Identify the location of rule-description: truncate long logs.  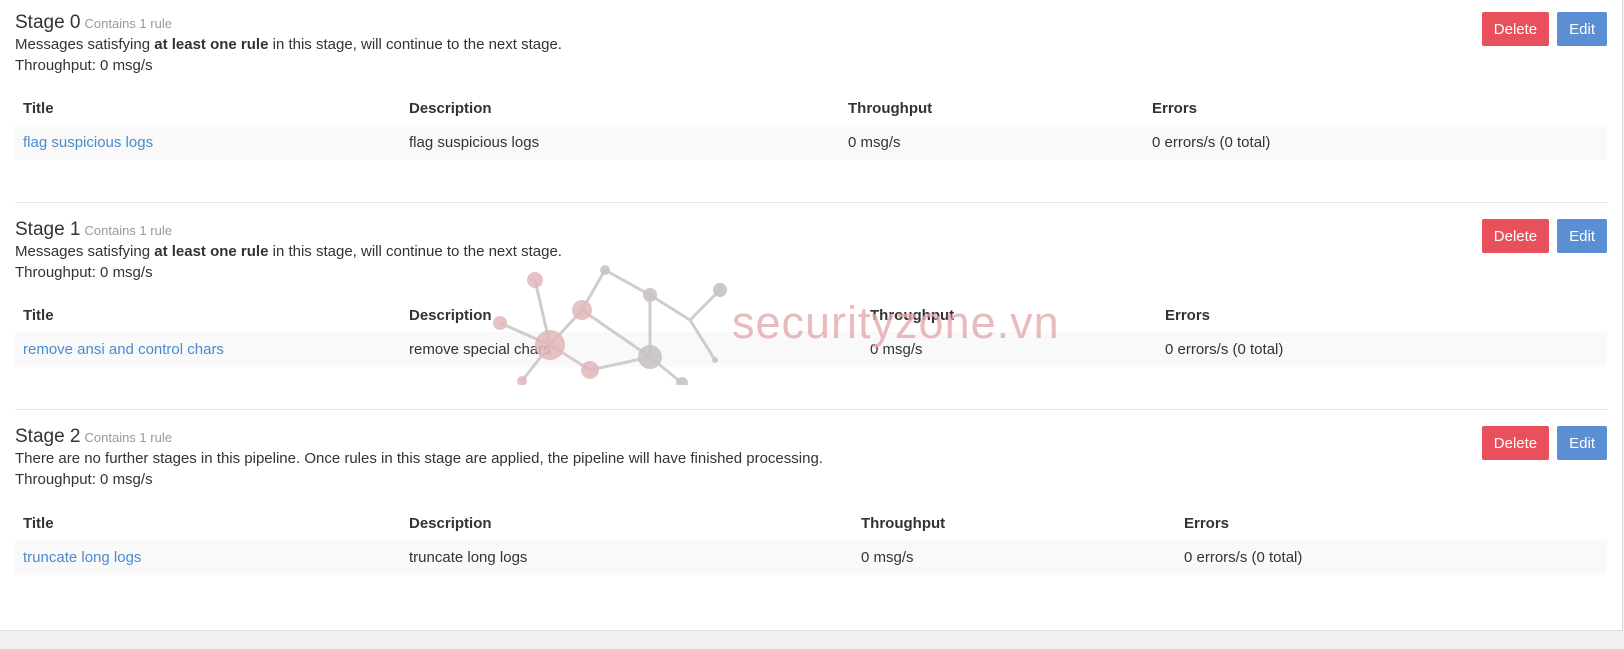
(468, 557).